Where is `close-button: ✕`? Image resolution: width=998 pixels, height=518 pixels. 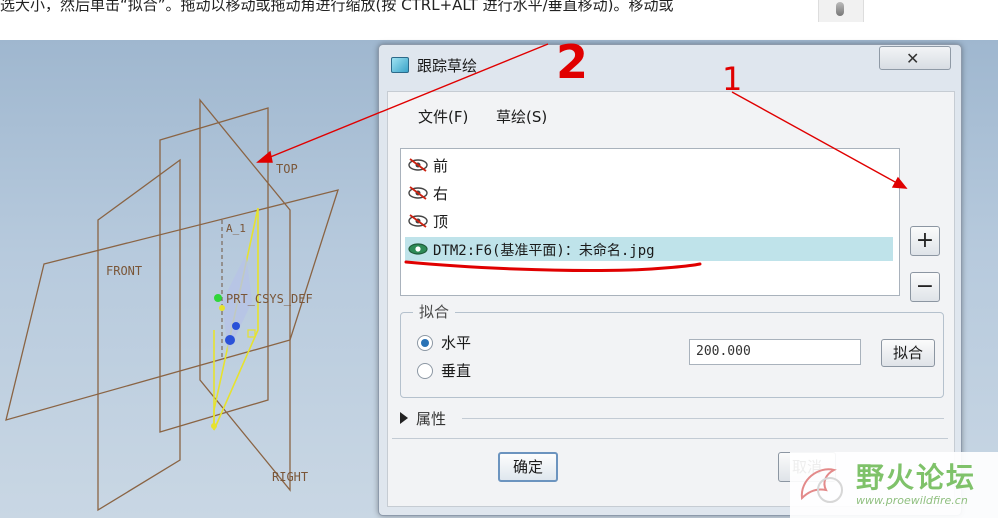 close-button: ✕ is located at coordinates (915, 58).